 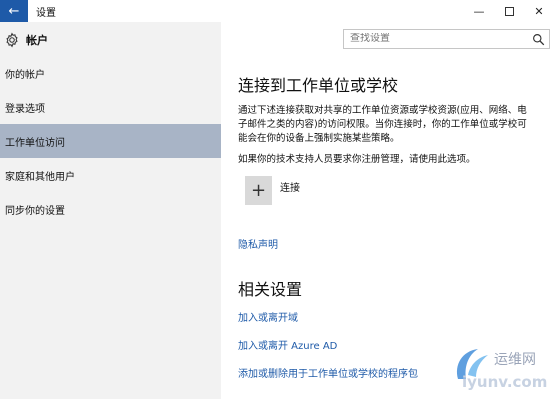 I want to click on title-bar: ← 设置 — ✕, so click(x=277, y=11).